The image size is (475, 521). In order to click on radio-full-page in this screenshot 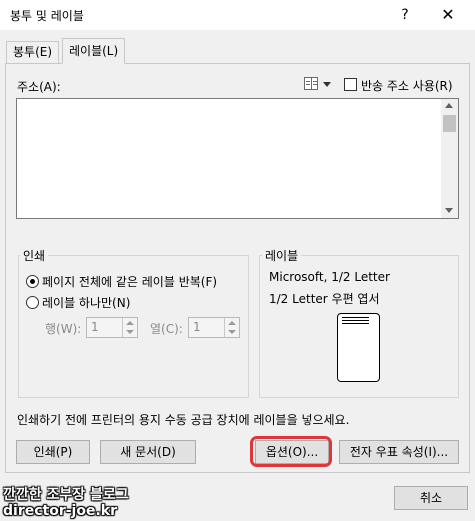, I will do `click(32, 281)`.